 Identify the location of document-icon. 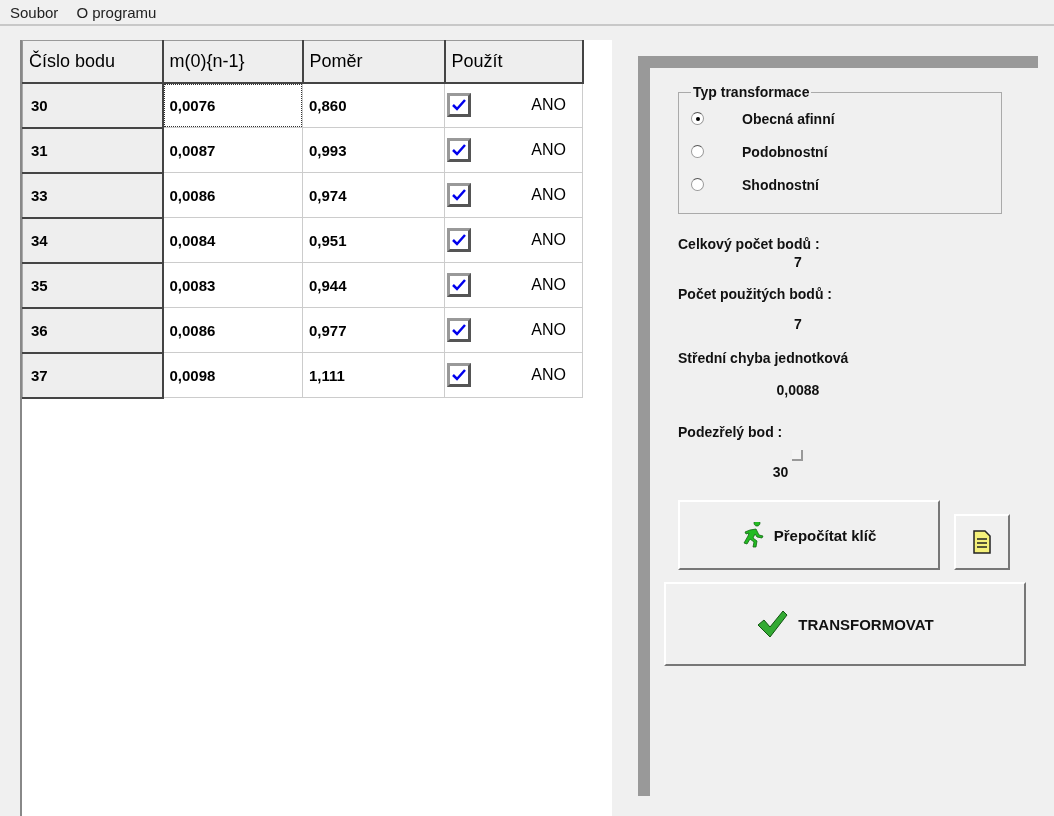
(982, 542).